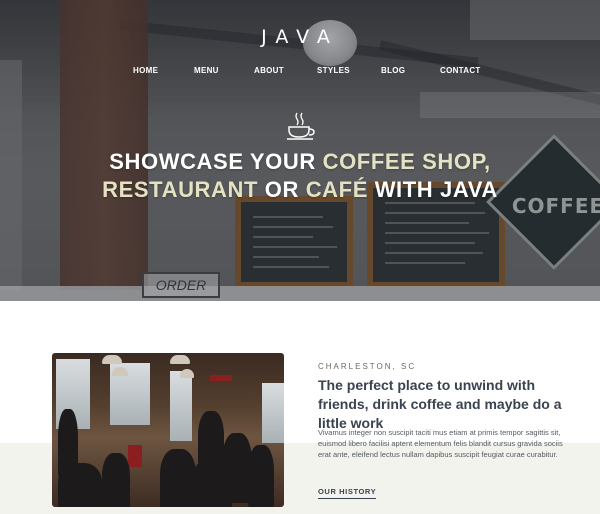 This screenshot has width=600, height=514. What do you see at coordinates (367, 366) in the screenshot?
I see `location-kicker: CHARLESTON, SC` at bounding box center [367, 366].